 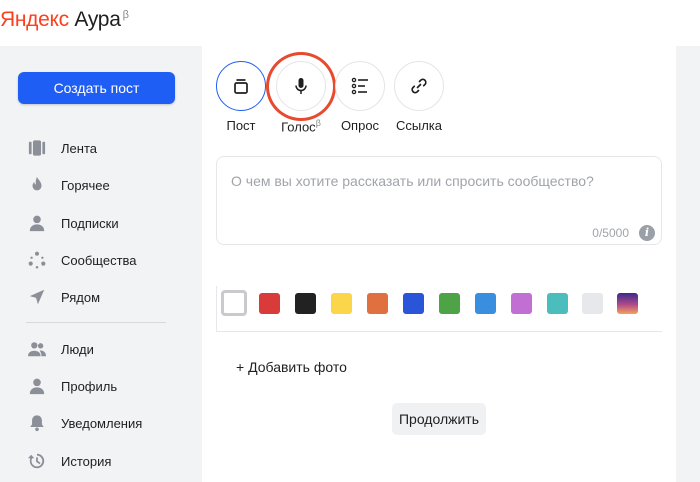 What do you see at coordinates (81, 297) in the screenshot?
I see `sidebar-item-label: Рядом` at bounding box center [81, 297].